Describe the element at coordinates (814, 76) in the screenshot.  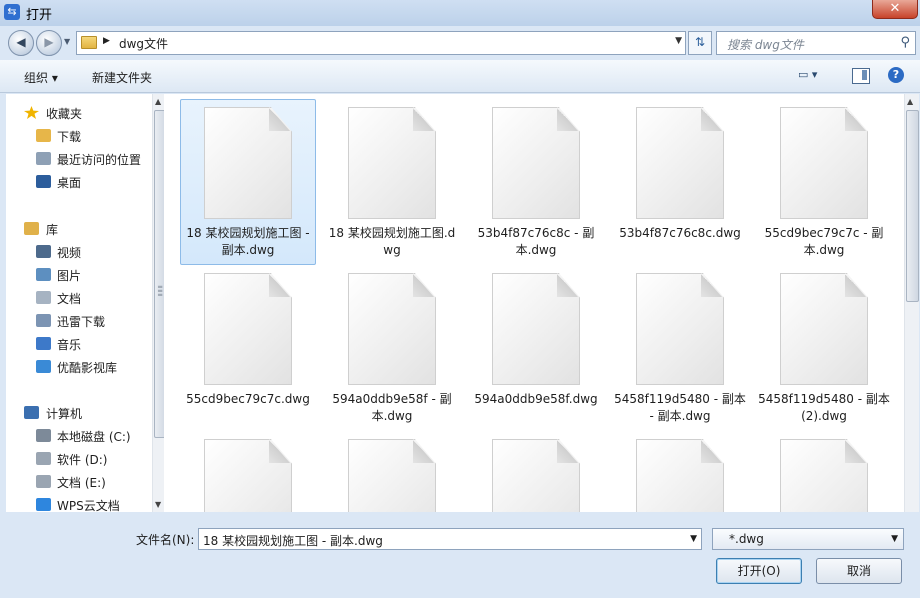
I see `change-view-button: ▭ ▾` at that location.